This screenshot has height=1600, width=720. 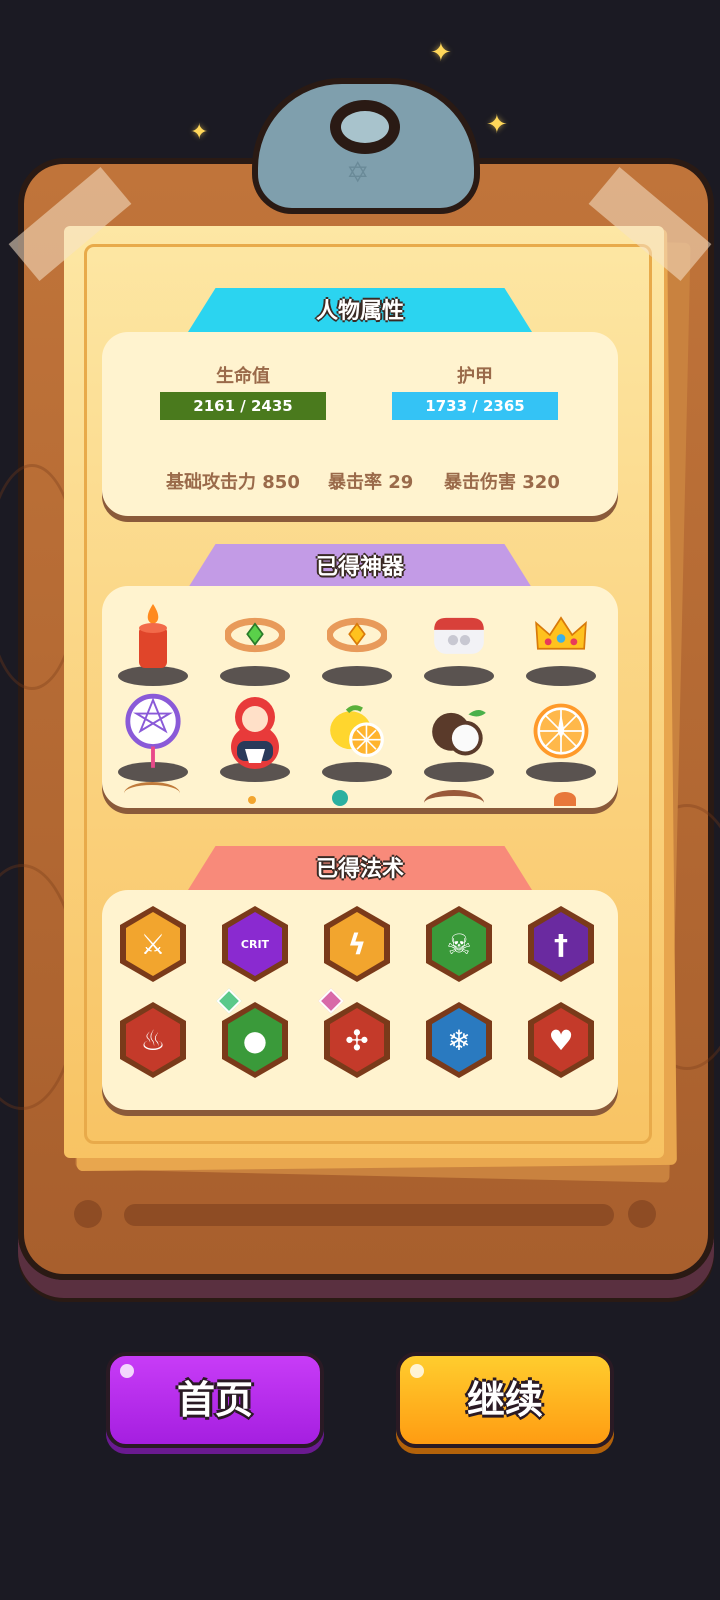 I want to click on hp-label: 生命值, so click(x=243, y=376).